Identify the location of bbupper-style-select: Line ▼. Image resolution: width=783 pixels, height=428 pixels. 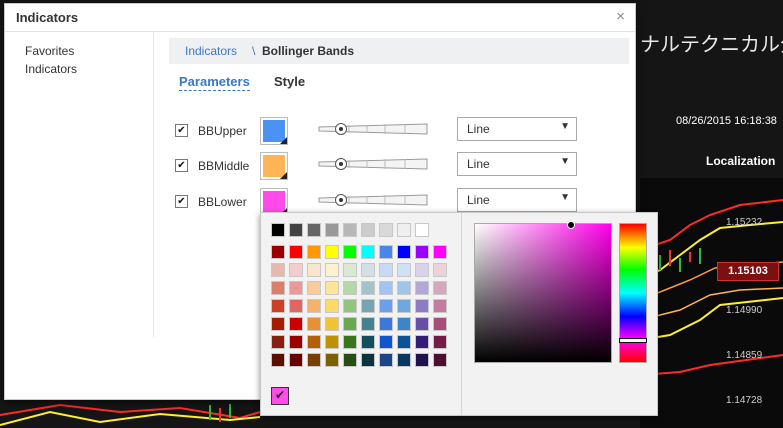
(517, 129).